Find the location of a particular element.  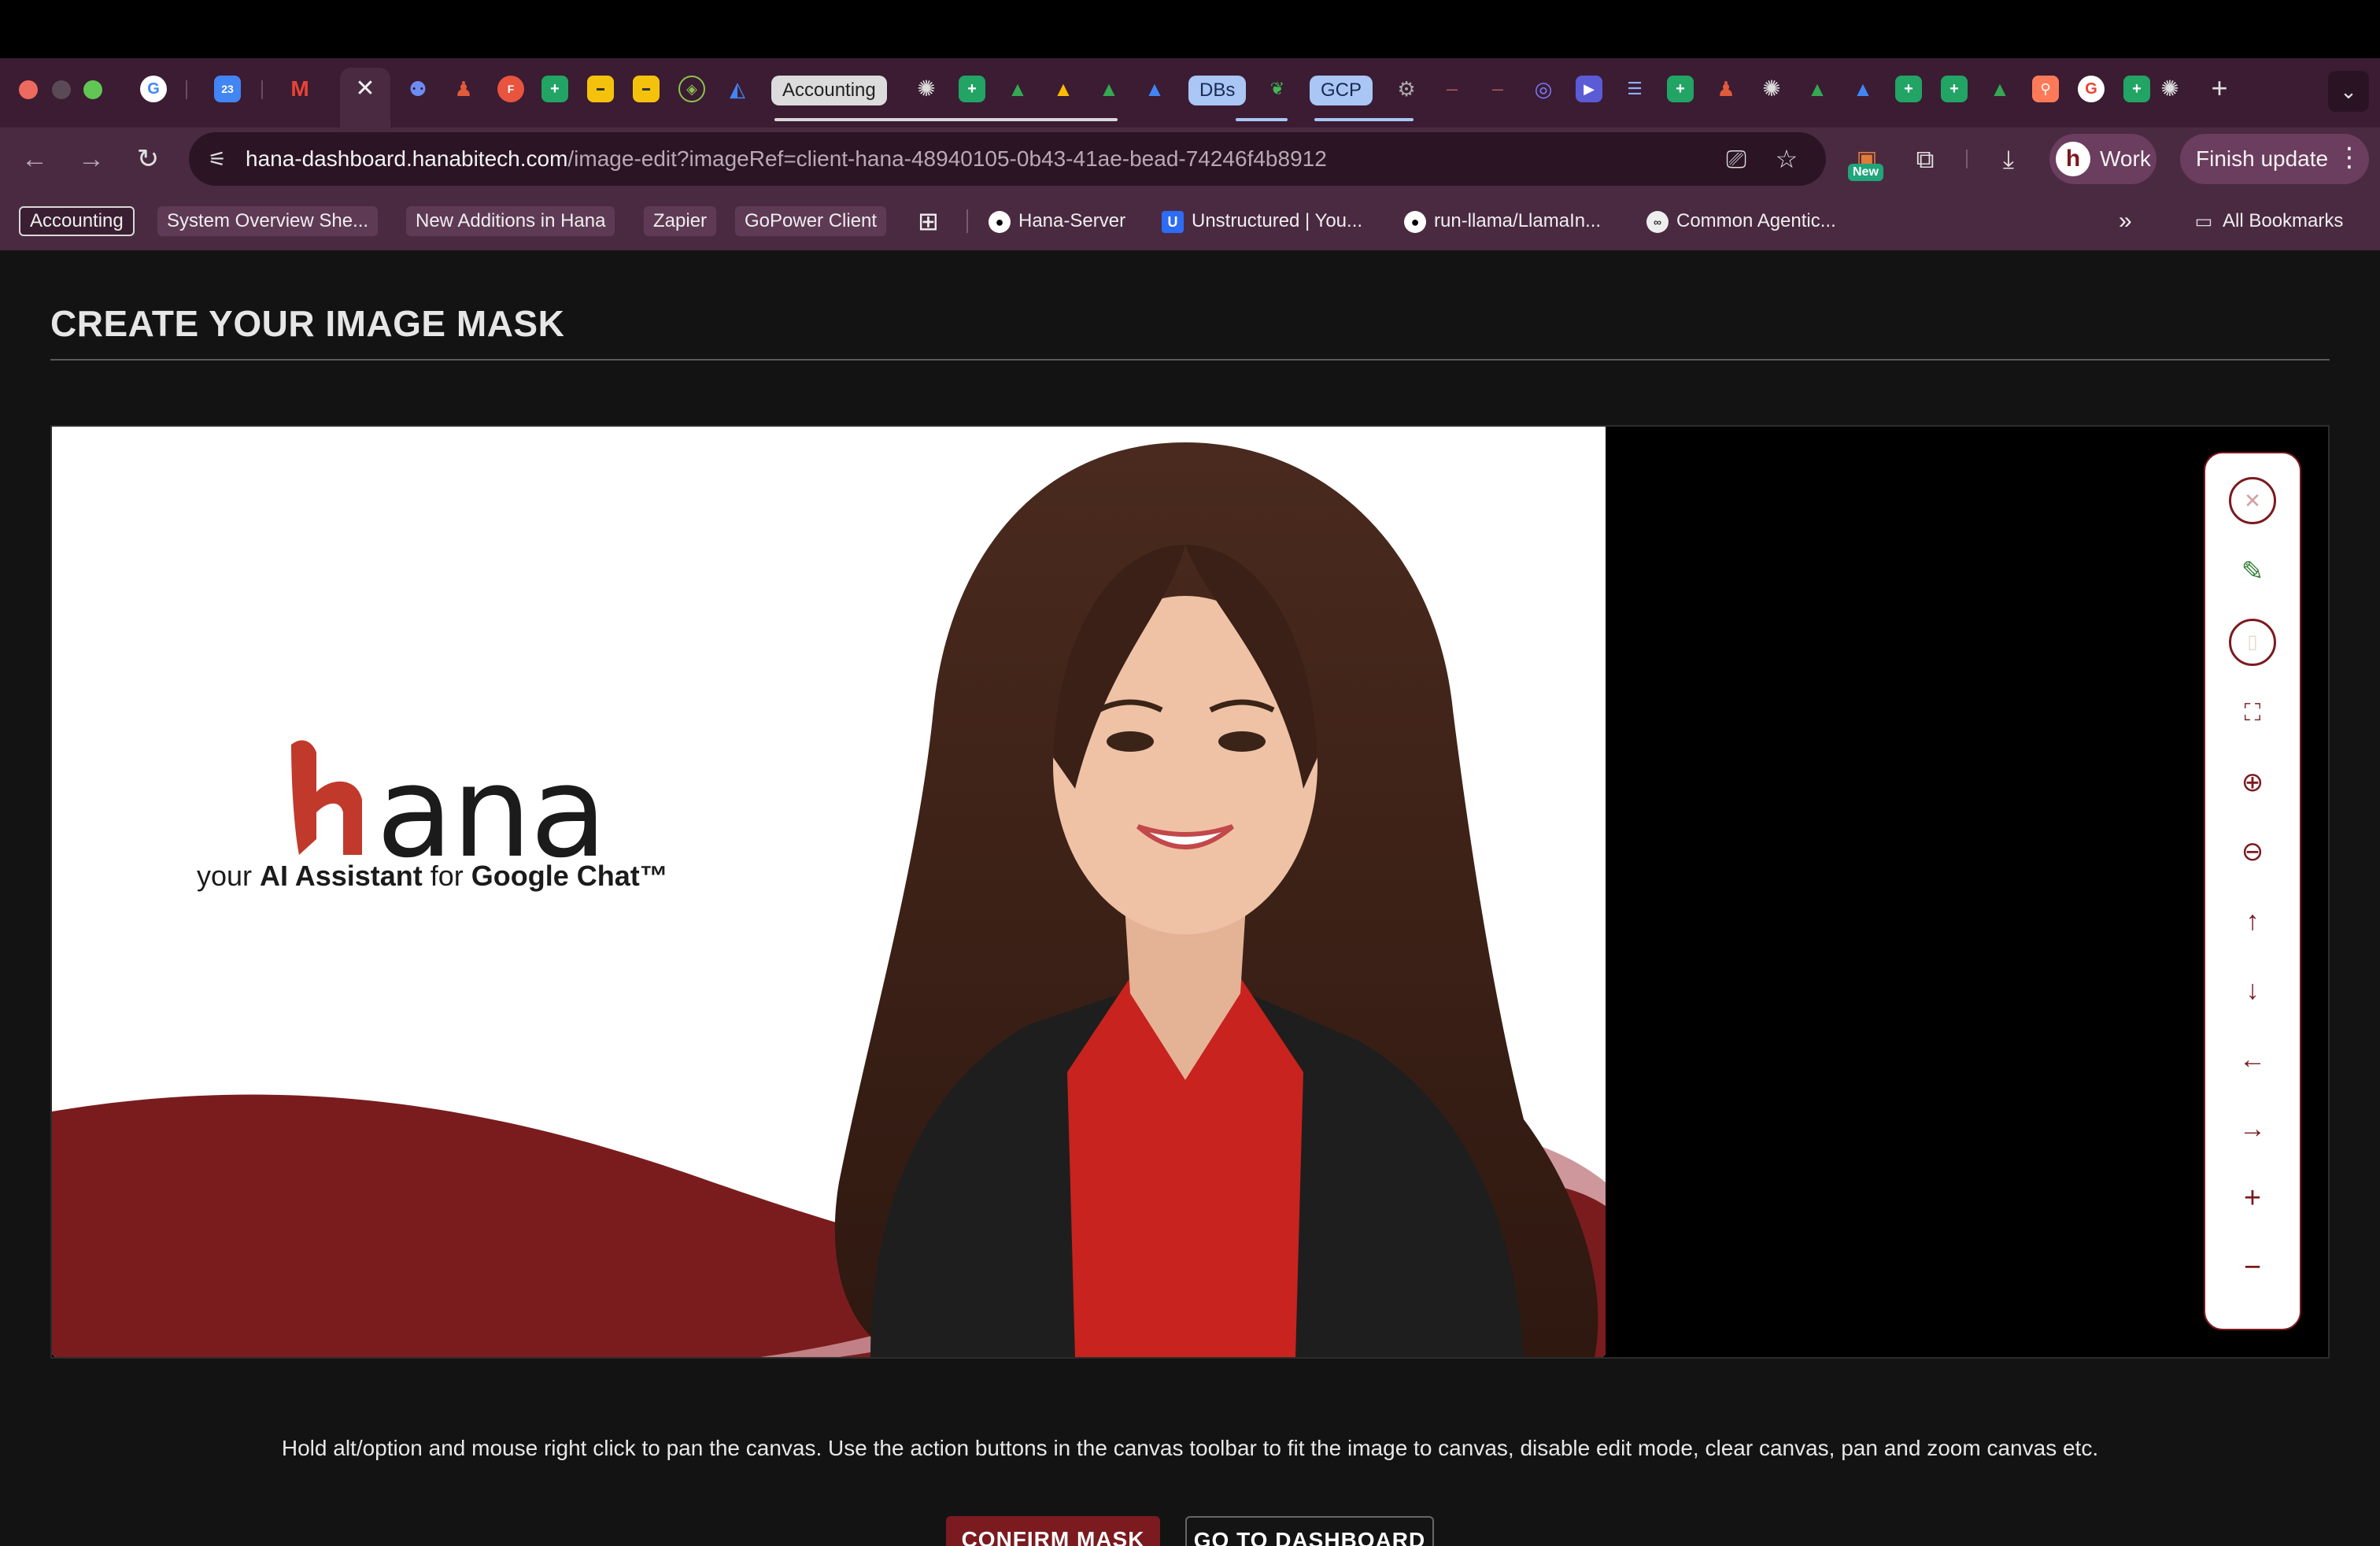

tab-search-menu-button: ⌄ is located at coordinates (2348, 91).